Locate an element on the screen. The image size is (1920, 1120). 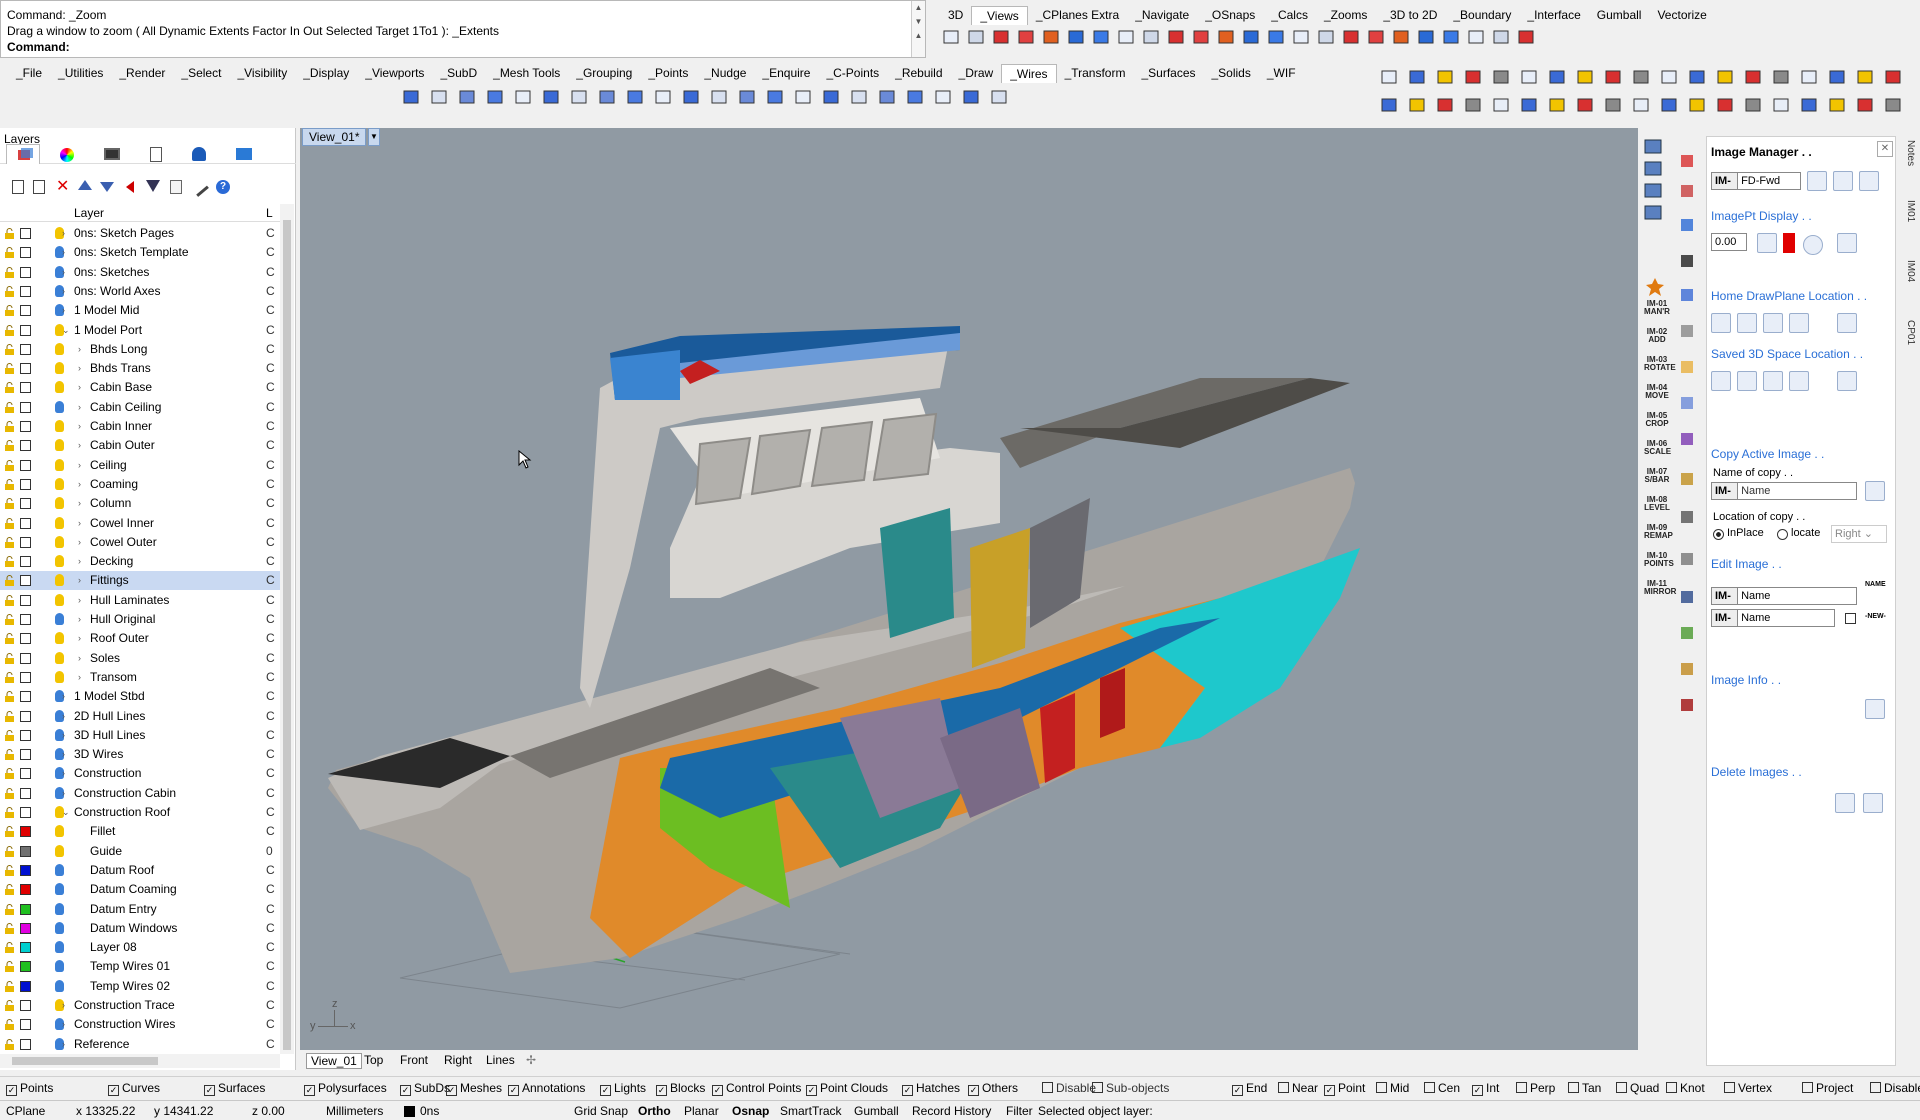
layer-row: › Decking C is located at coordinates (140, 561).